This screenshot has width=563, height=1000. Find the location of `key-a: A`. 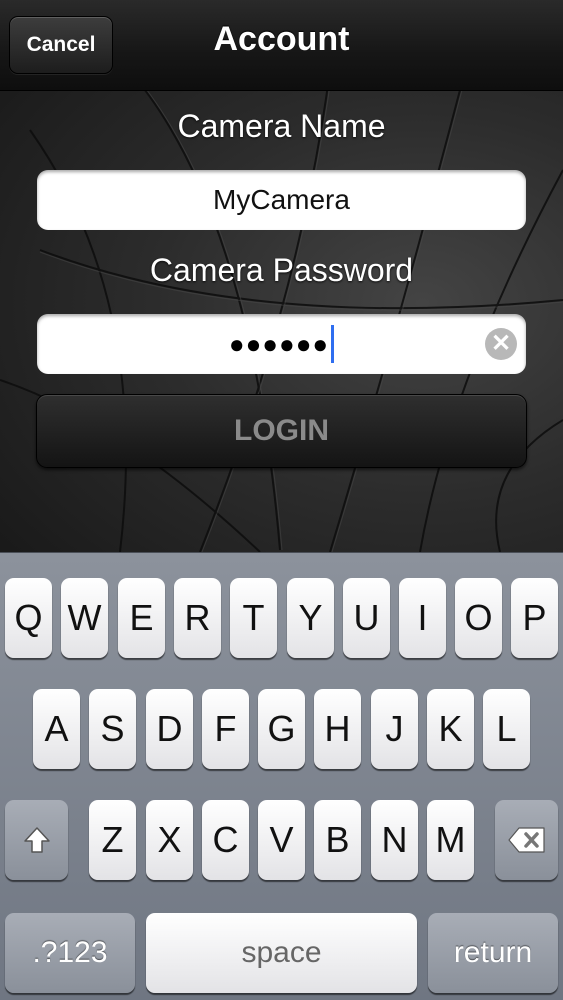

key-a: A is located at coordinates (56, 729).